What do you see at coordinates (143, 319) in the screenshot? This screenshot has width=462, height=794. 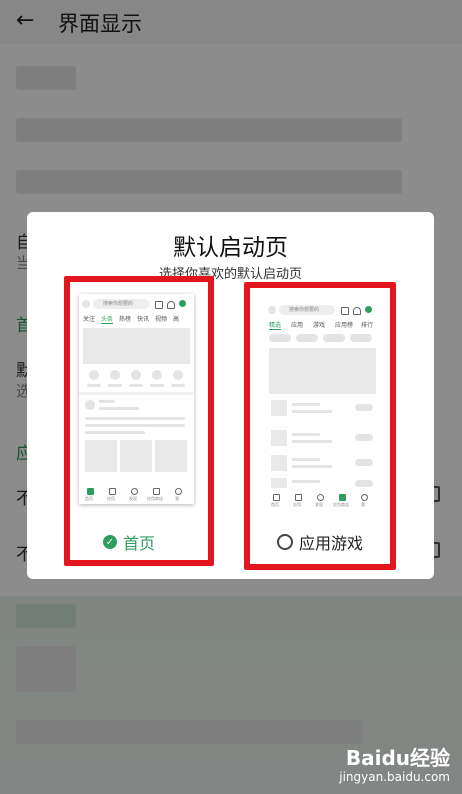 I see `preview-tab: 快讯` at bounding box center [143, 319].